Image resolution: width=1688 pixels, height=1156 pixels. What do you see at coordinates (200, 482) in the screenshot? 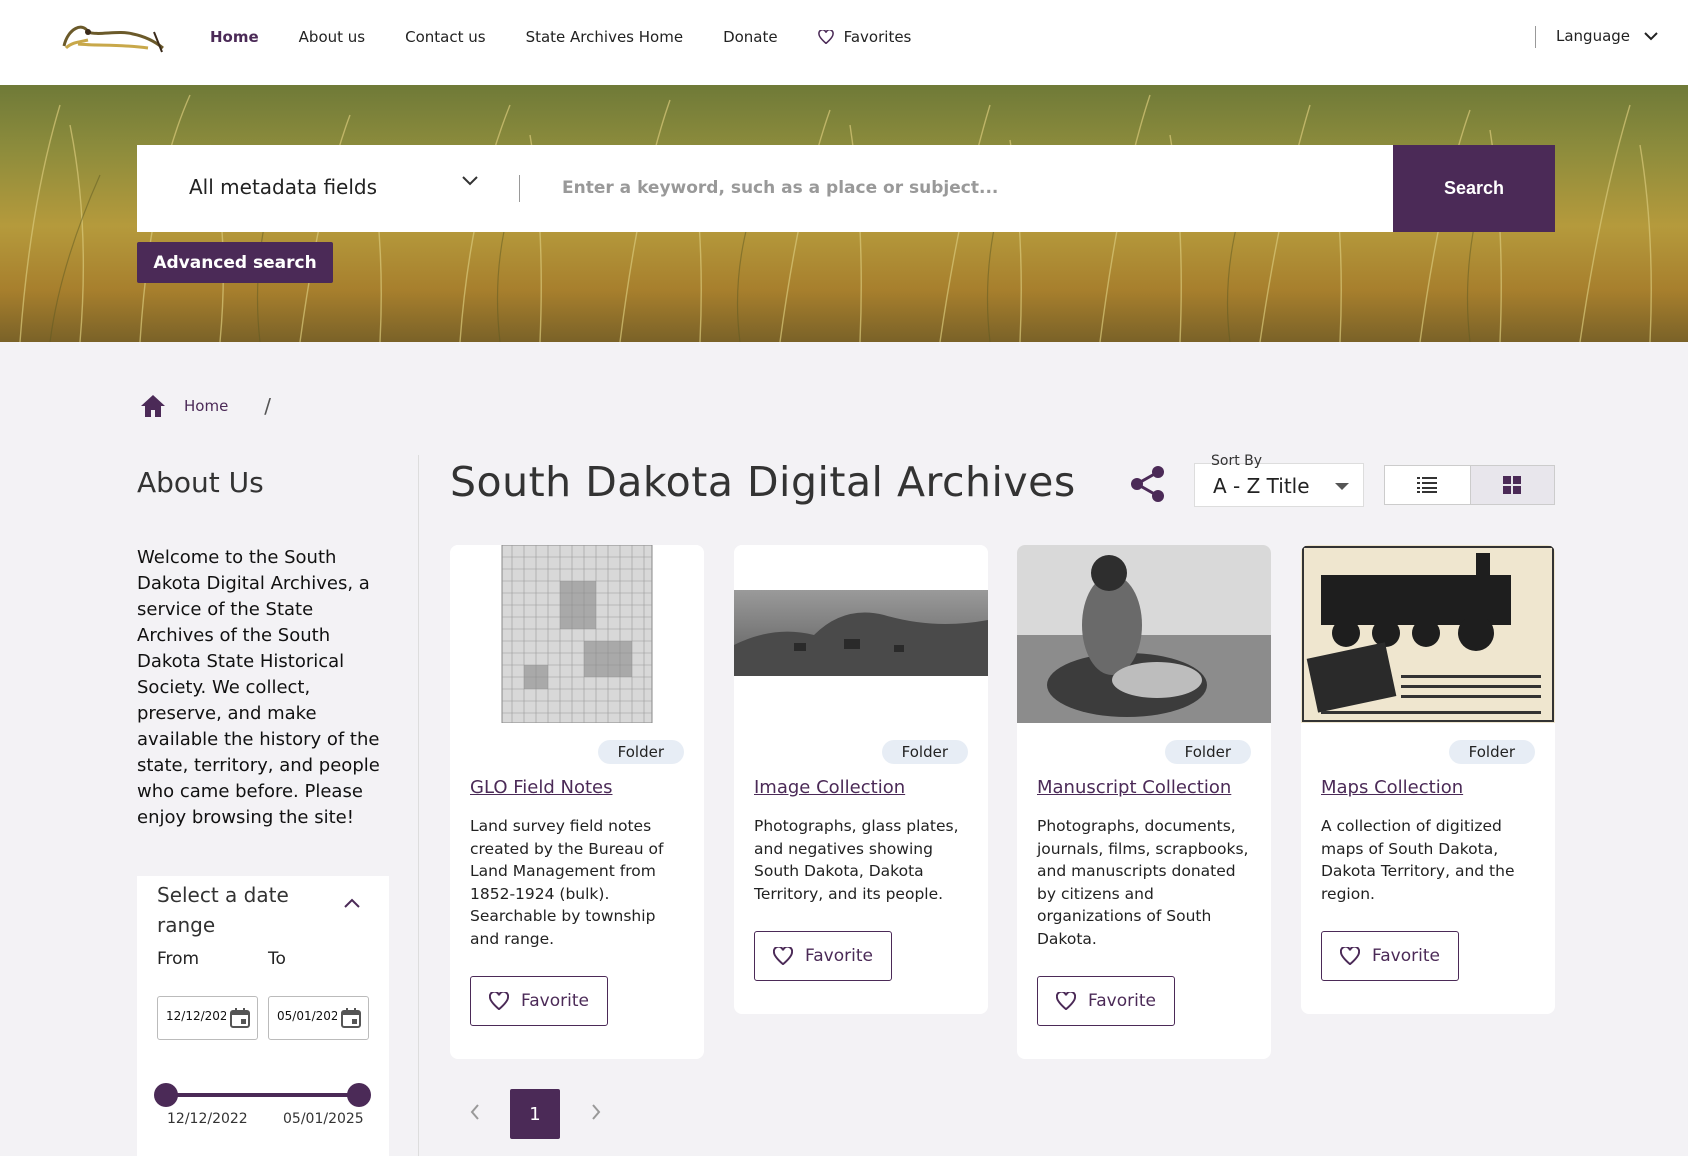
I see `sidebar-title: About Us` at bounding box center [200, 482].